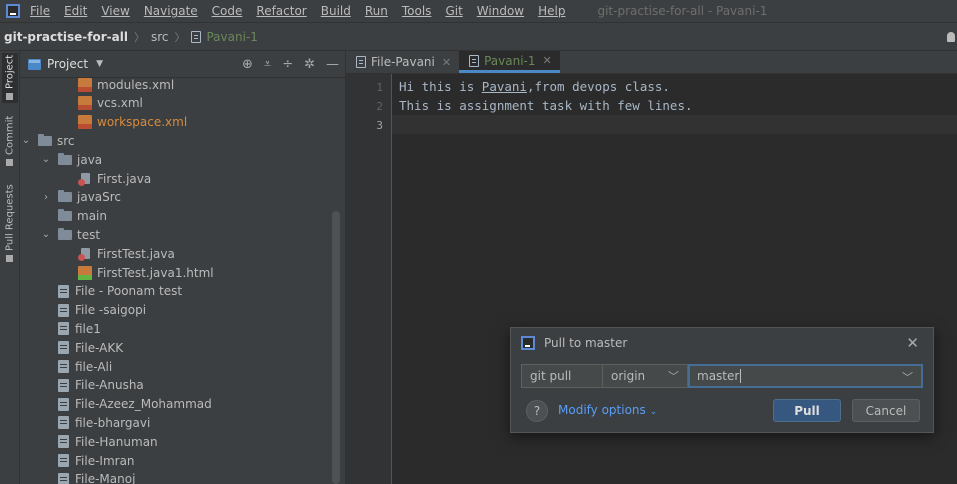  I want to click on help-label: ?, so click(537, 411).